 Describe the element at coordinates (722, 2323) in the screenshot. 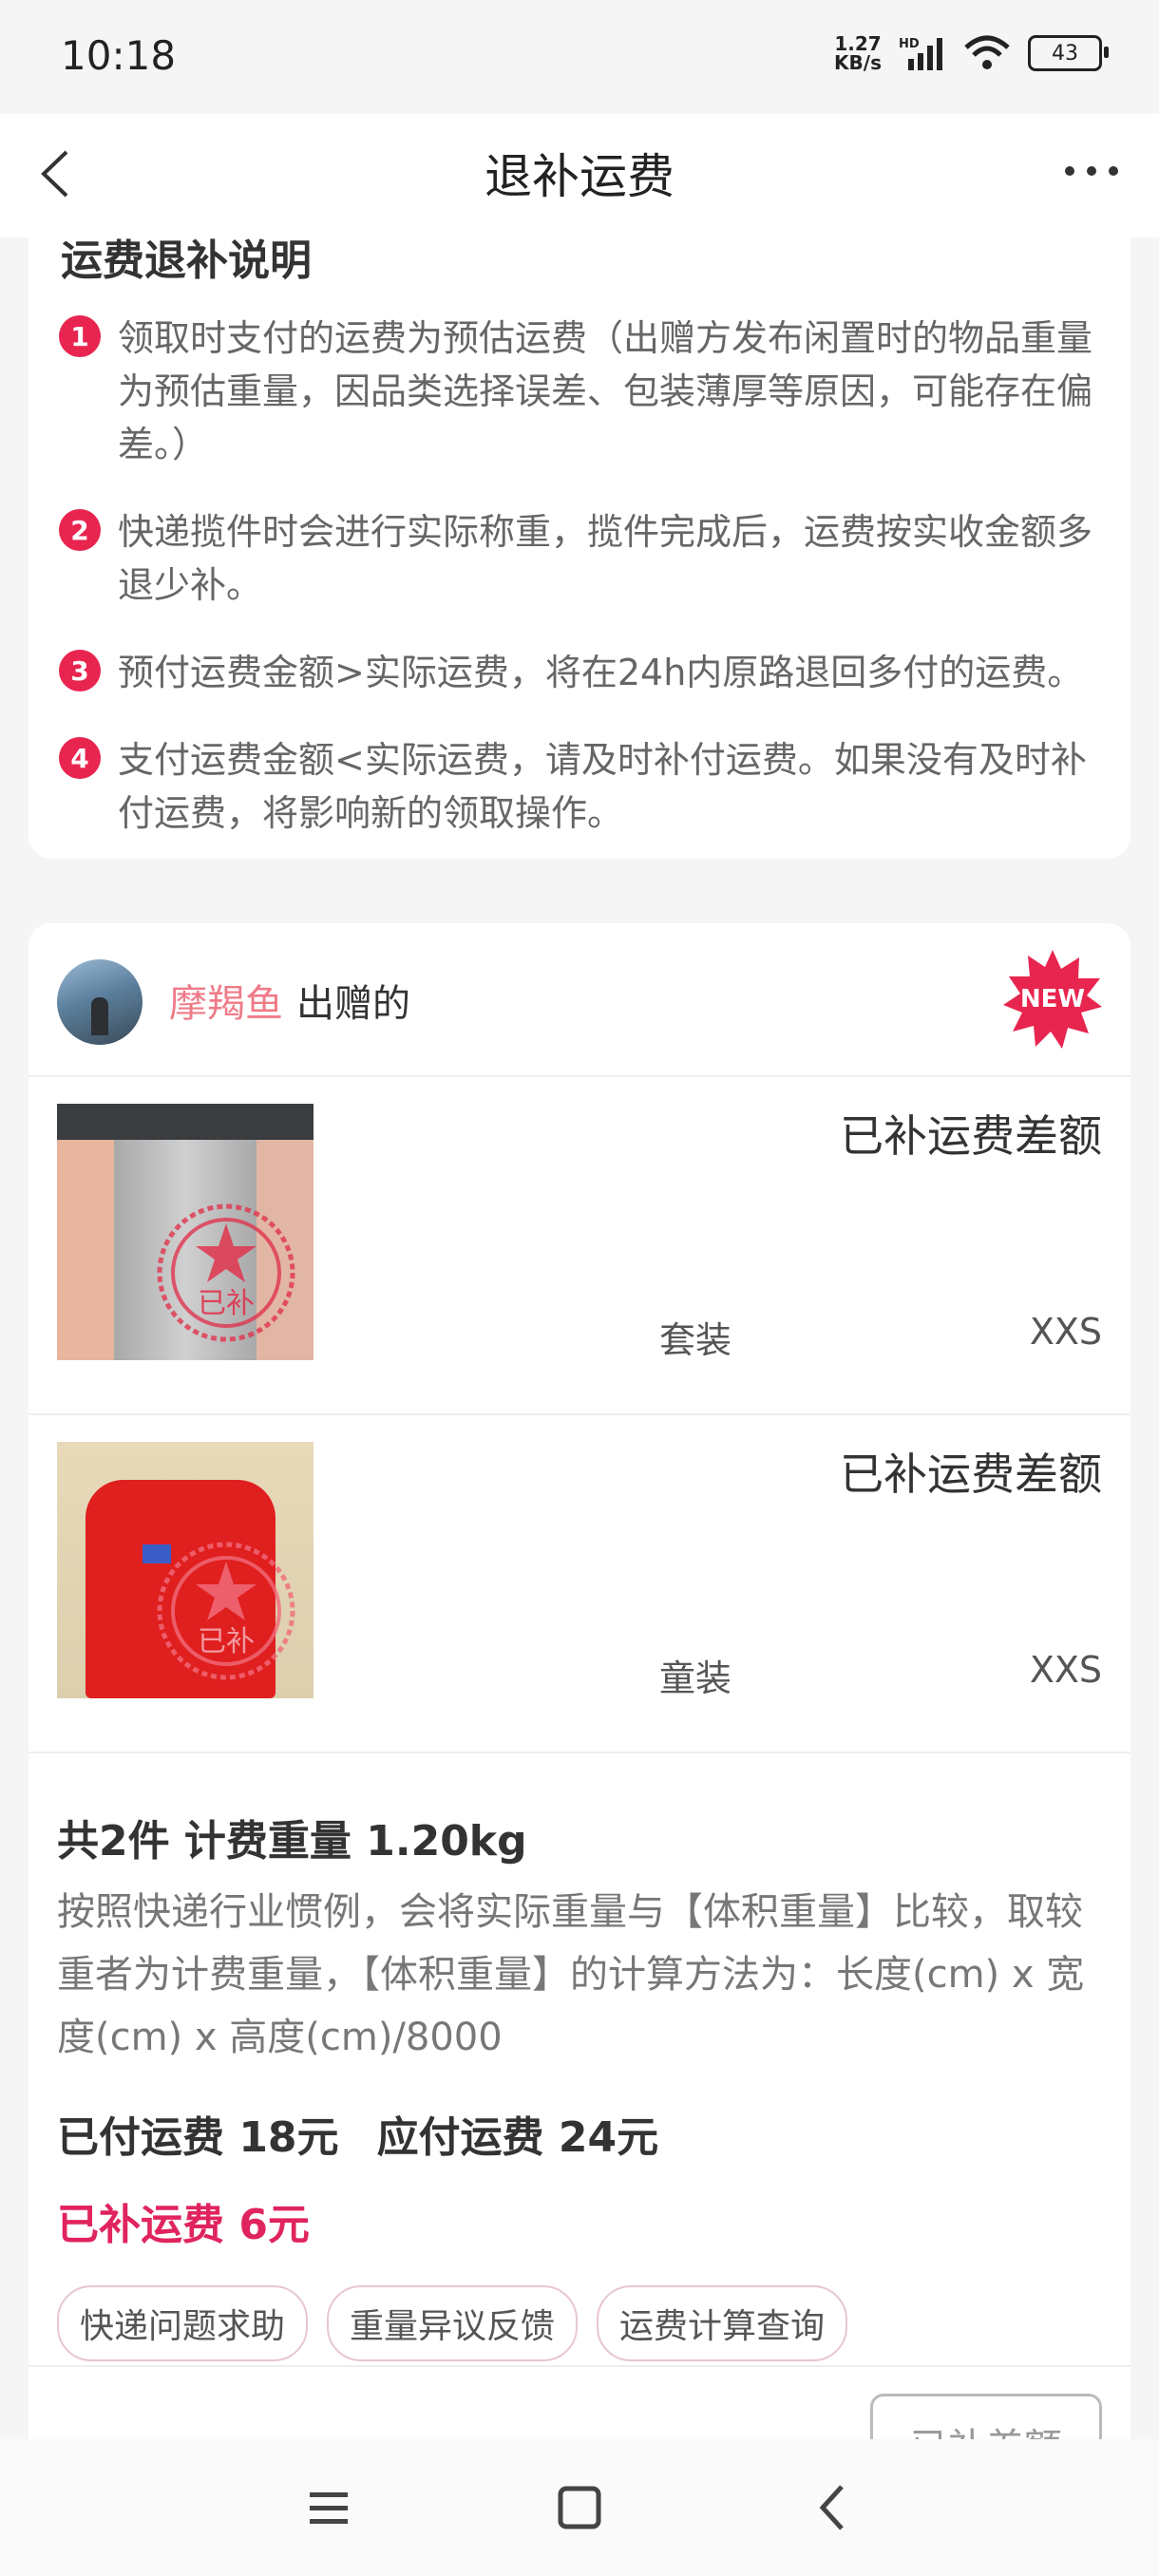

I see `chip-fee-calculator: 运费计算查询` at that location.